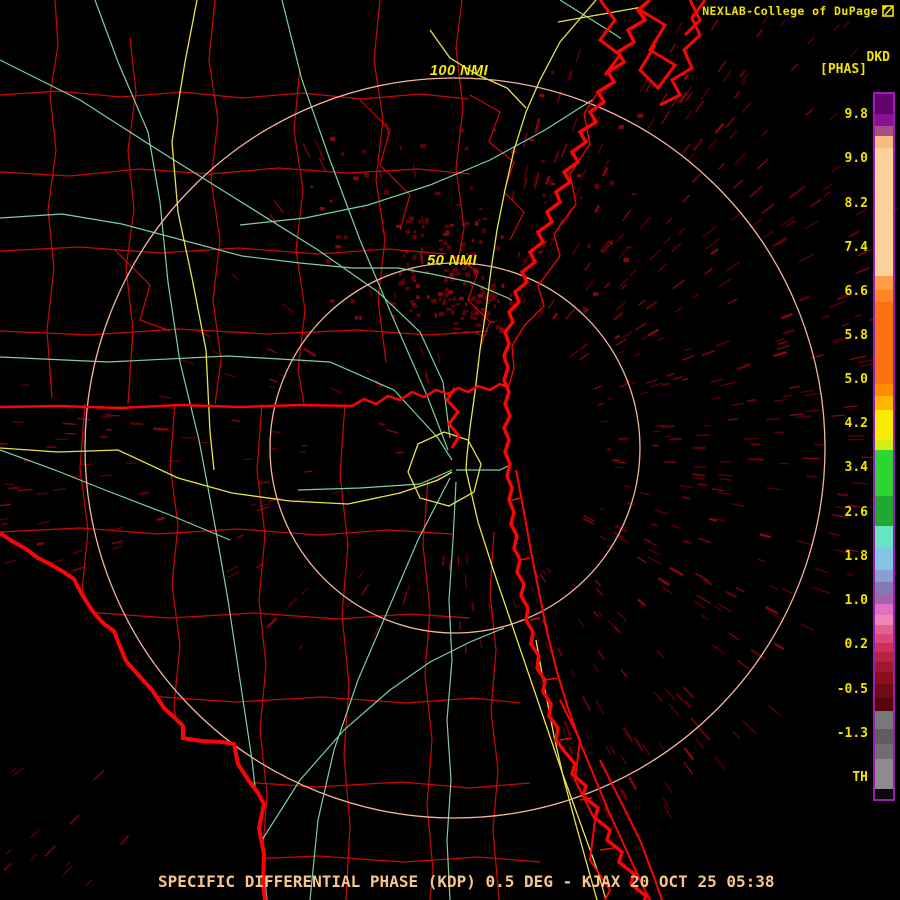 This screenshot has height=900, width=900. What do you see at coordinates (459, 71) in the screenshot?
I see `range-ring-label: 100 NMI` at bounding box center [459, 71].